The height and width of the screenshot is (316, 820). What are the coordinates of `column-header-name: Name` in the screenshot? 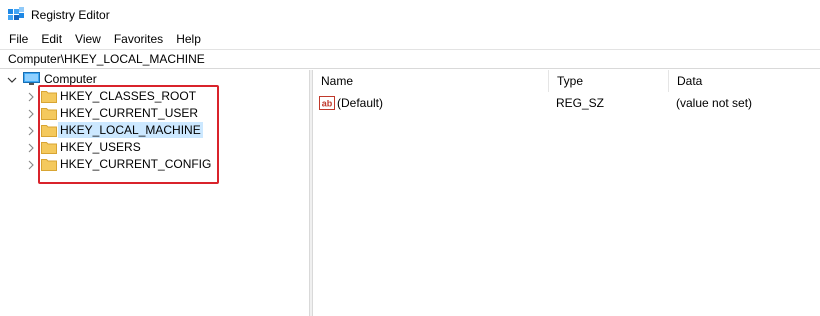 It's located at (431, 81).